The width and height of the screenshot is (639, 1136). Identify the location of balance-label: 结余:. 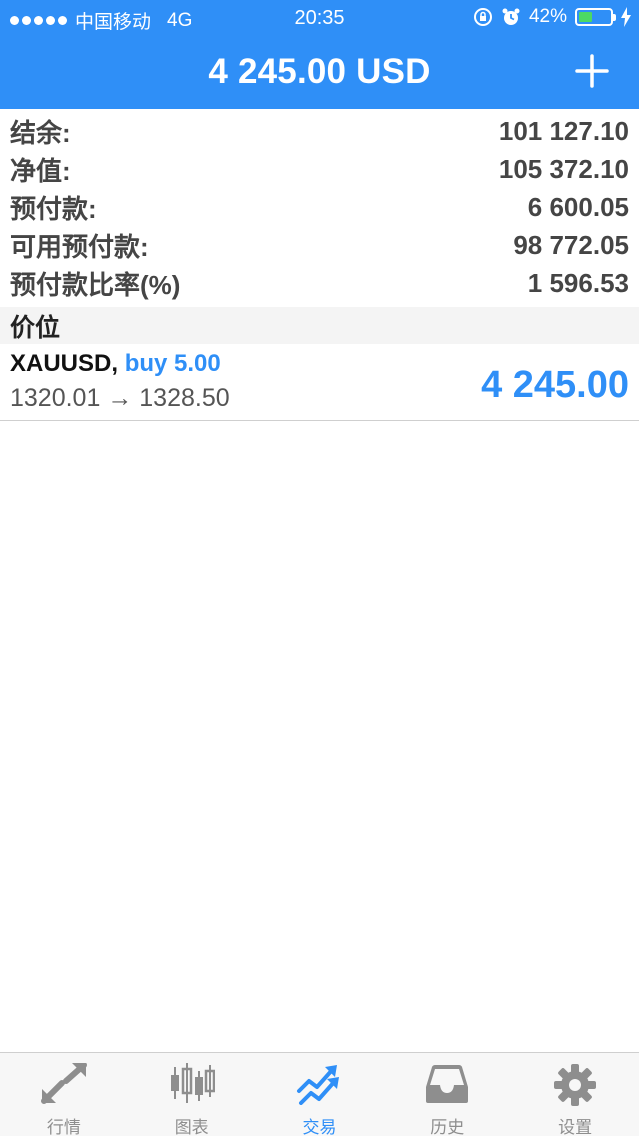
(40, 132).